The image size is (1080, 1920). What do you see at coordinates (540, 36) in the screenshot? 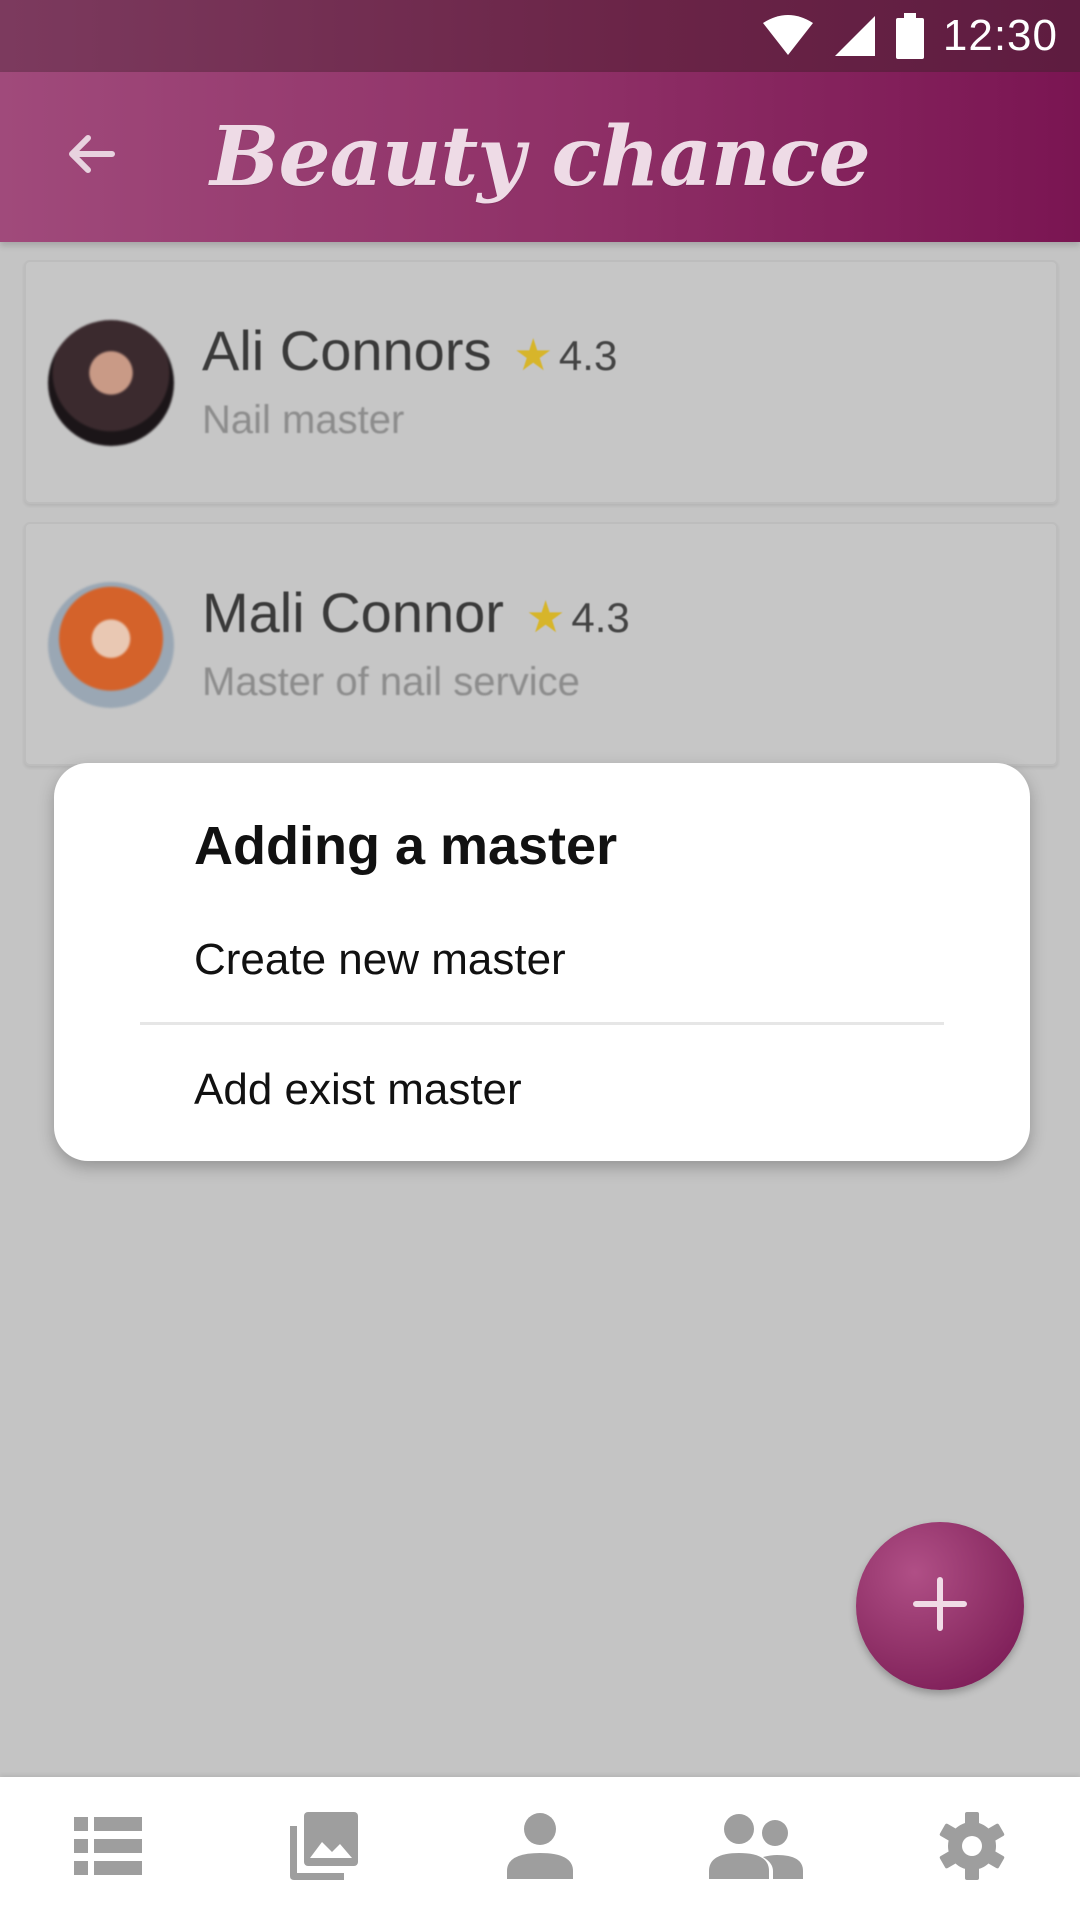
I see `status-bar: 12:30` at bounding box center [540, 36].